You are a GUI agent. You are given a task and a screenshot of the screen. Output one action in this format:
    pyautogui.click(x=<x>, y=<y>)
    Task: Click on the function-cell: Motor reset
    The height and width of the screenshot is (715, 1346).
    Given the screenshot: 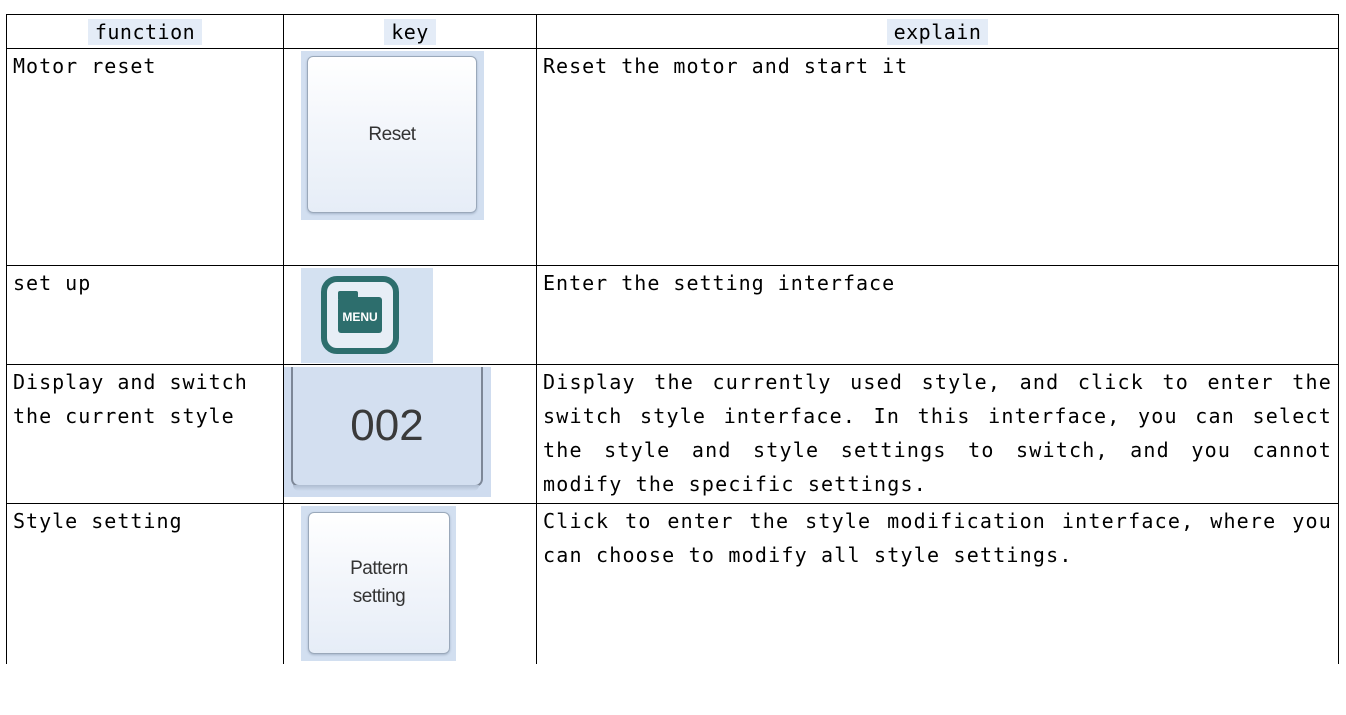 What is the action you would take?
    pyautogui.click(x=145, y=157)
    